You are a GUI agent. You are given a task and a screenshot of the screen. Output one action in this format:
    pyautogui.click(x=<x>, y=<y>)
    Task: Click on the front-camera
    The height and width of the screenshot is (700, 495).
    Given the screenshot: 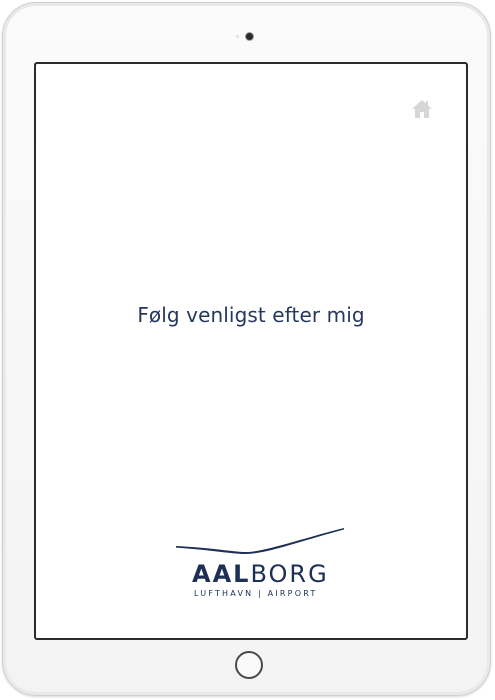 What is the action you would take?
    pyautogui.click(x=249, y=36)
    